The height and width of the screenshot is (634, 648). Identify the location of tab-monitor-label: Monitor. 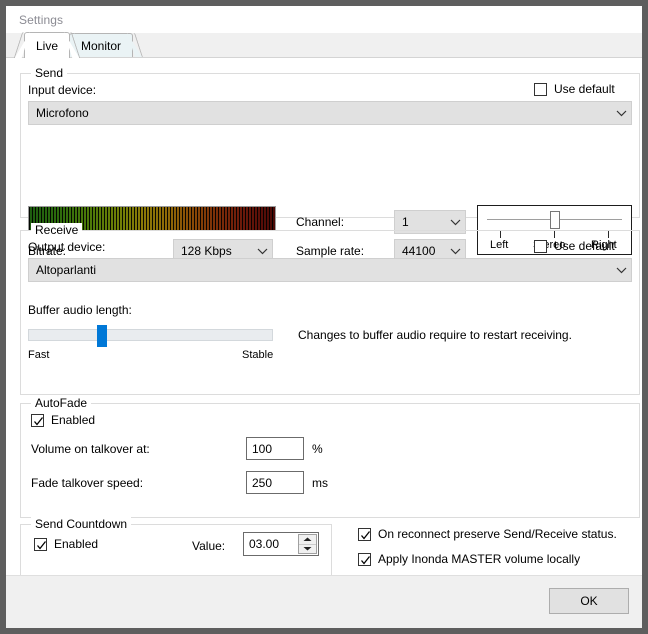
(101, 45).